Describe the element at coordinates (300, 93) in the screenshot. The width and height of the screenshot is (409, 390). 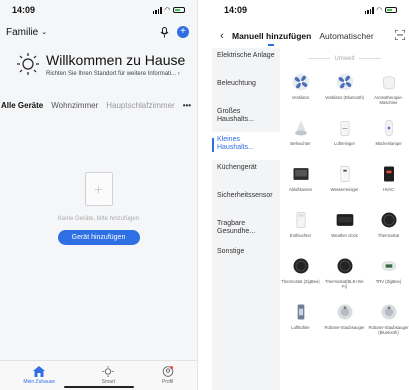
I see `device-tile: Ventilator` at that location.